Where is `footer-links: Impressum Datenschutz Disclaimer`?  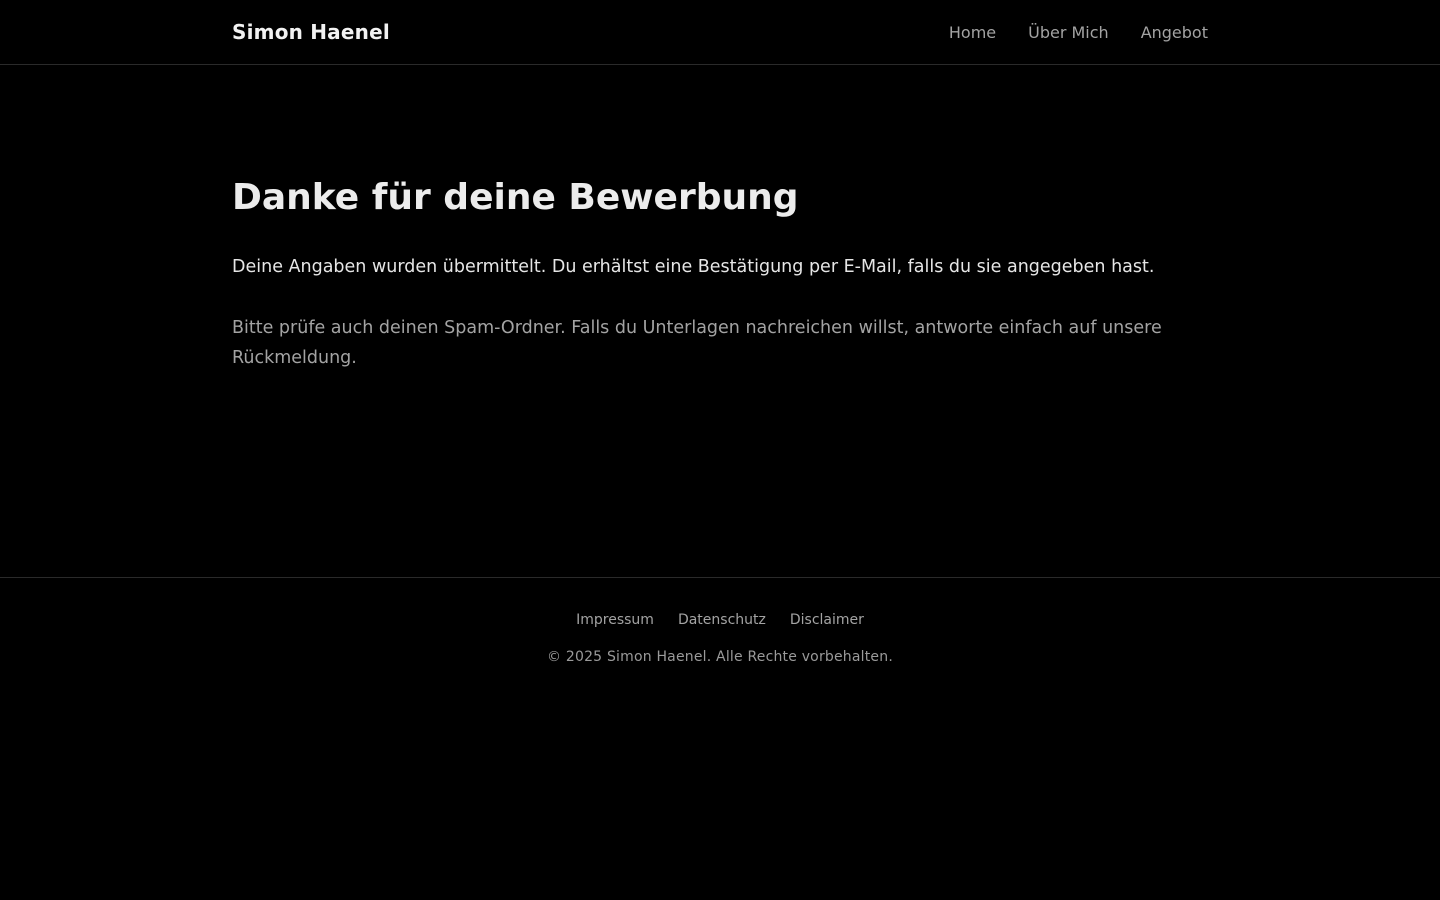
footer-links: Impressum Datenschutz Disclaimer is located at coordinates (720, 620).